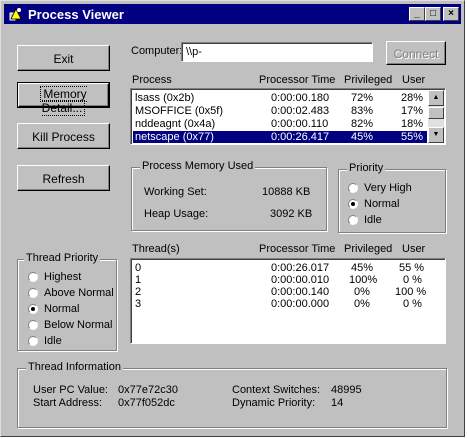 The image size is (467, 439). I want to click on process-row: lsass (0x2b) 0:00:00.180 72% 28%, so click(280, 98).